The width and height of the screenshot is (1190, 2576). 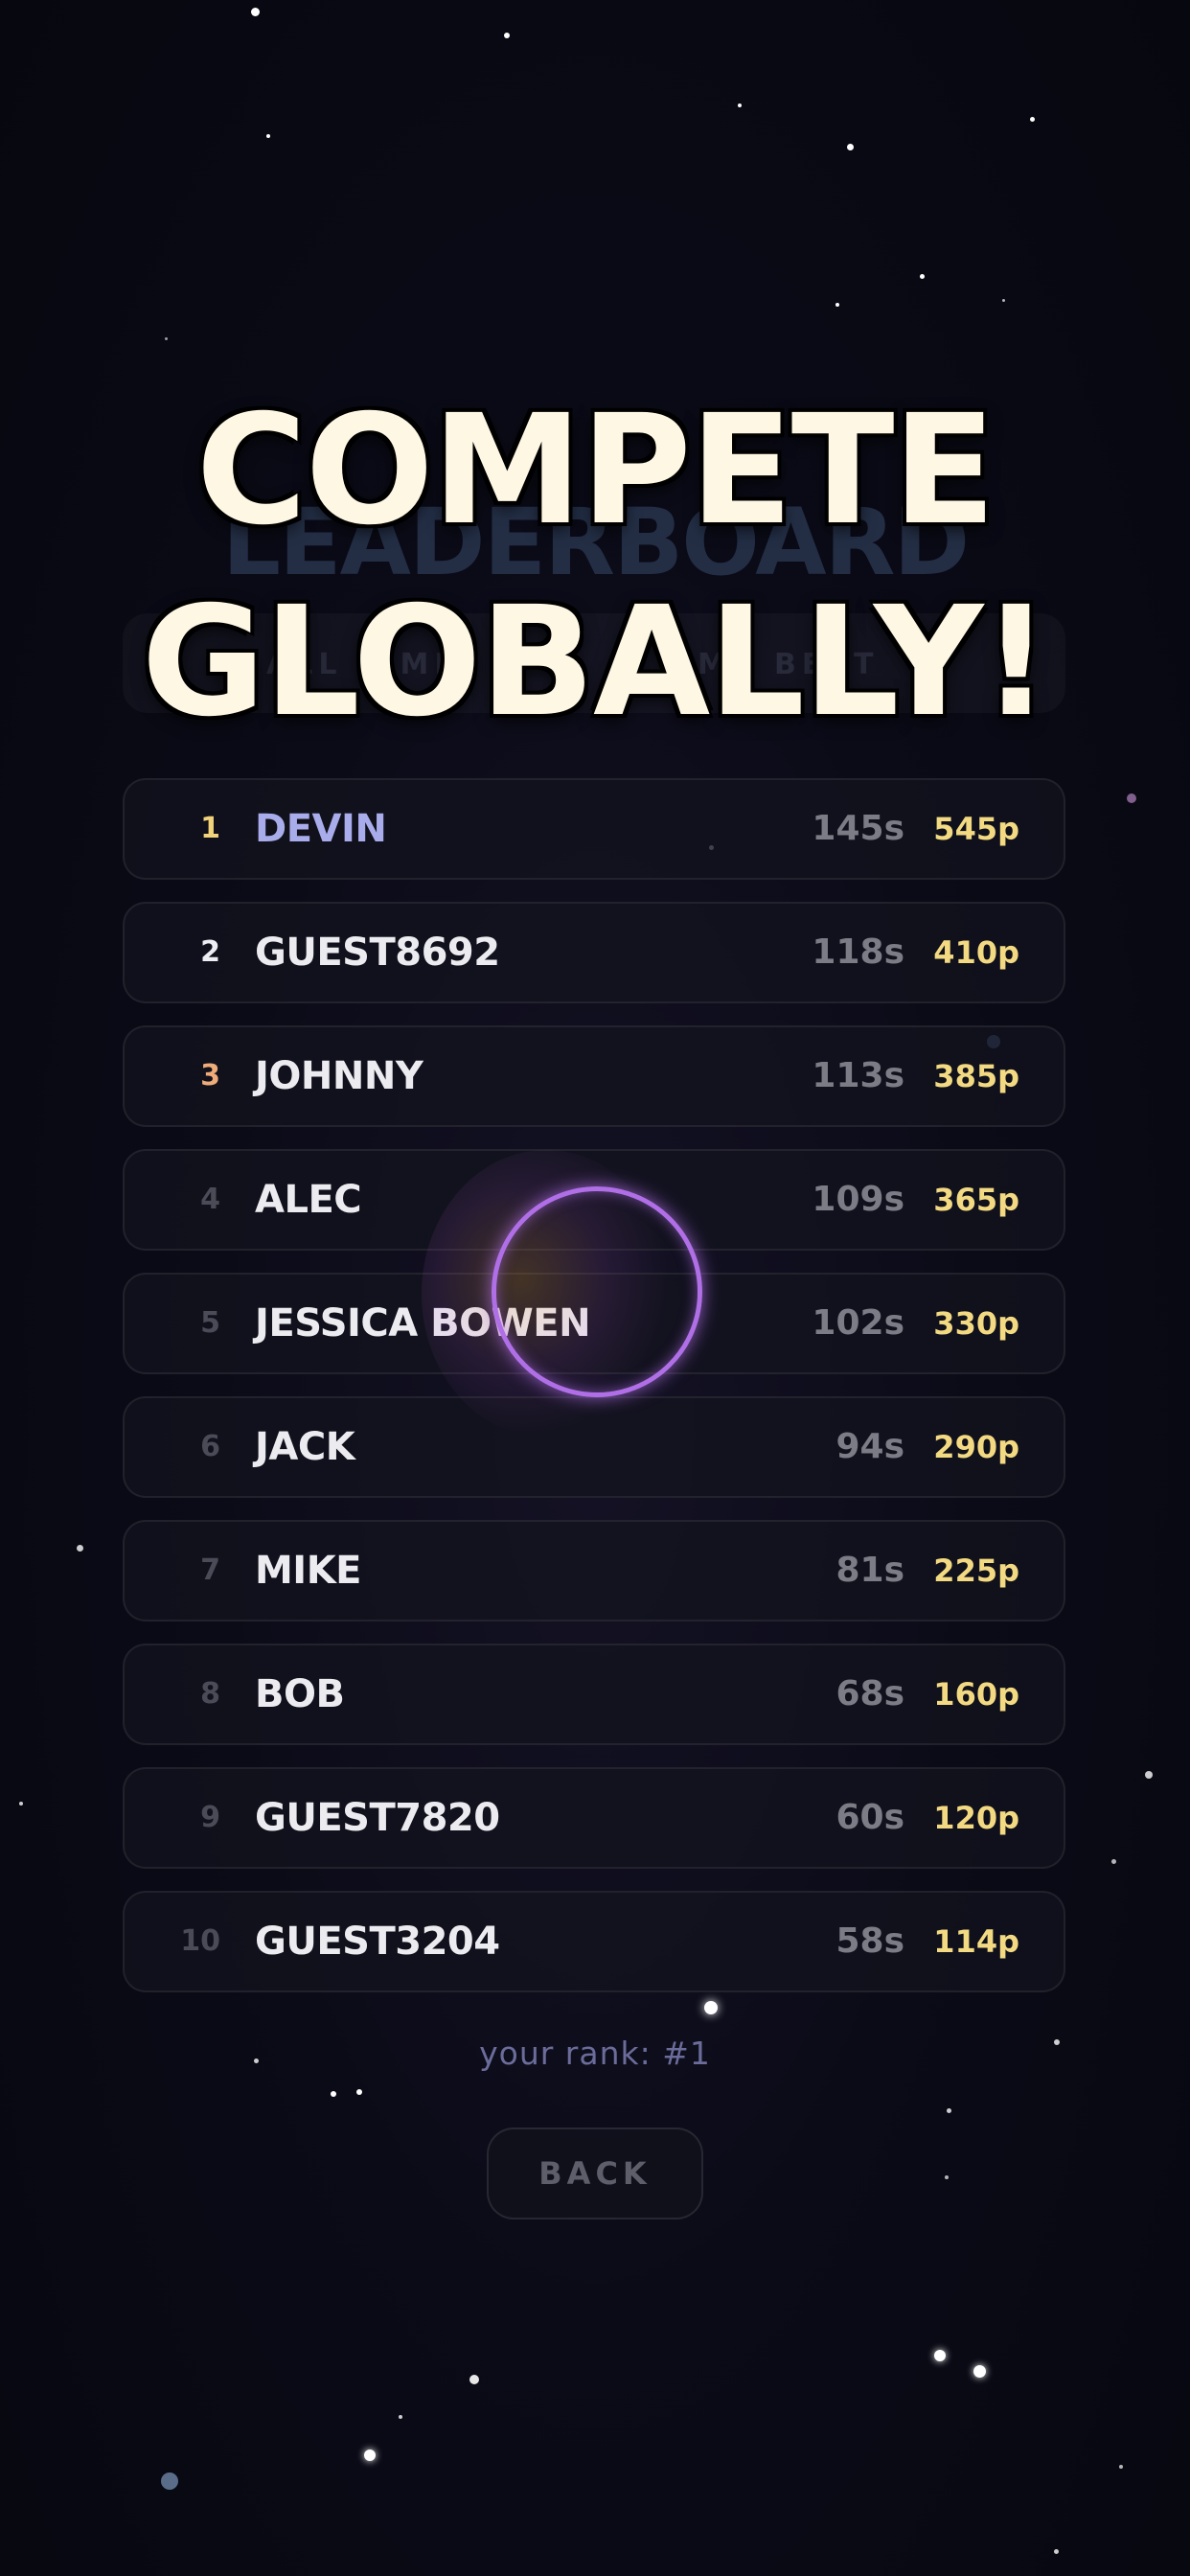 I want to click on player-name: GUEST3204, so click(x=378, y=1942).